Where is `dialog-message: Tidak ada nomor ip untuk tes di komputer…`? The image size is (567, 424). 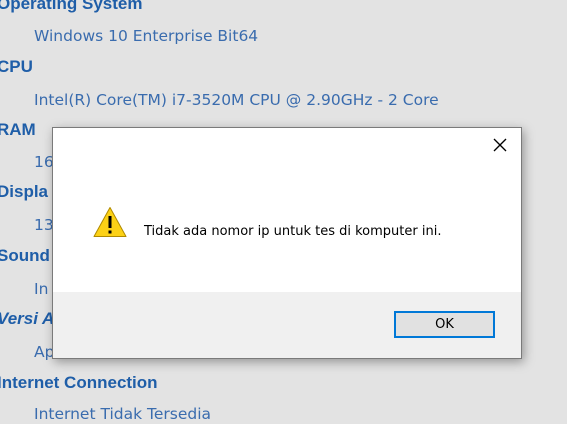 dialog-message: Tidak ada nomor ip untuk tes di komputer… is located at coordinates (293, 231).